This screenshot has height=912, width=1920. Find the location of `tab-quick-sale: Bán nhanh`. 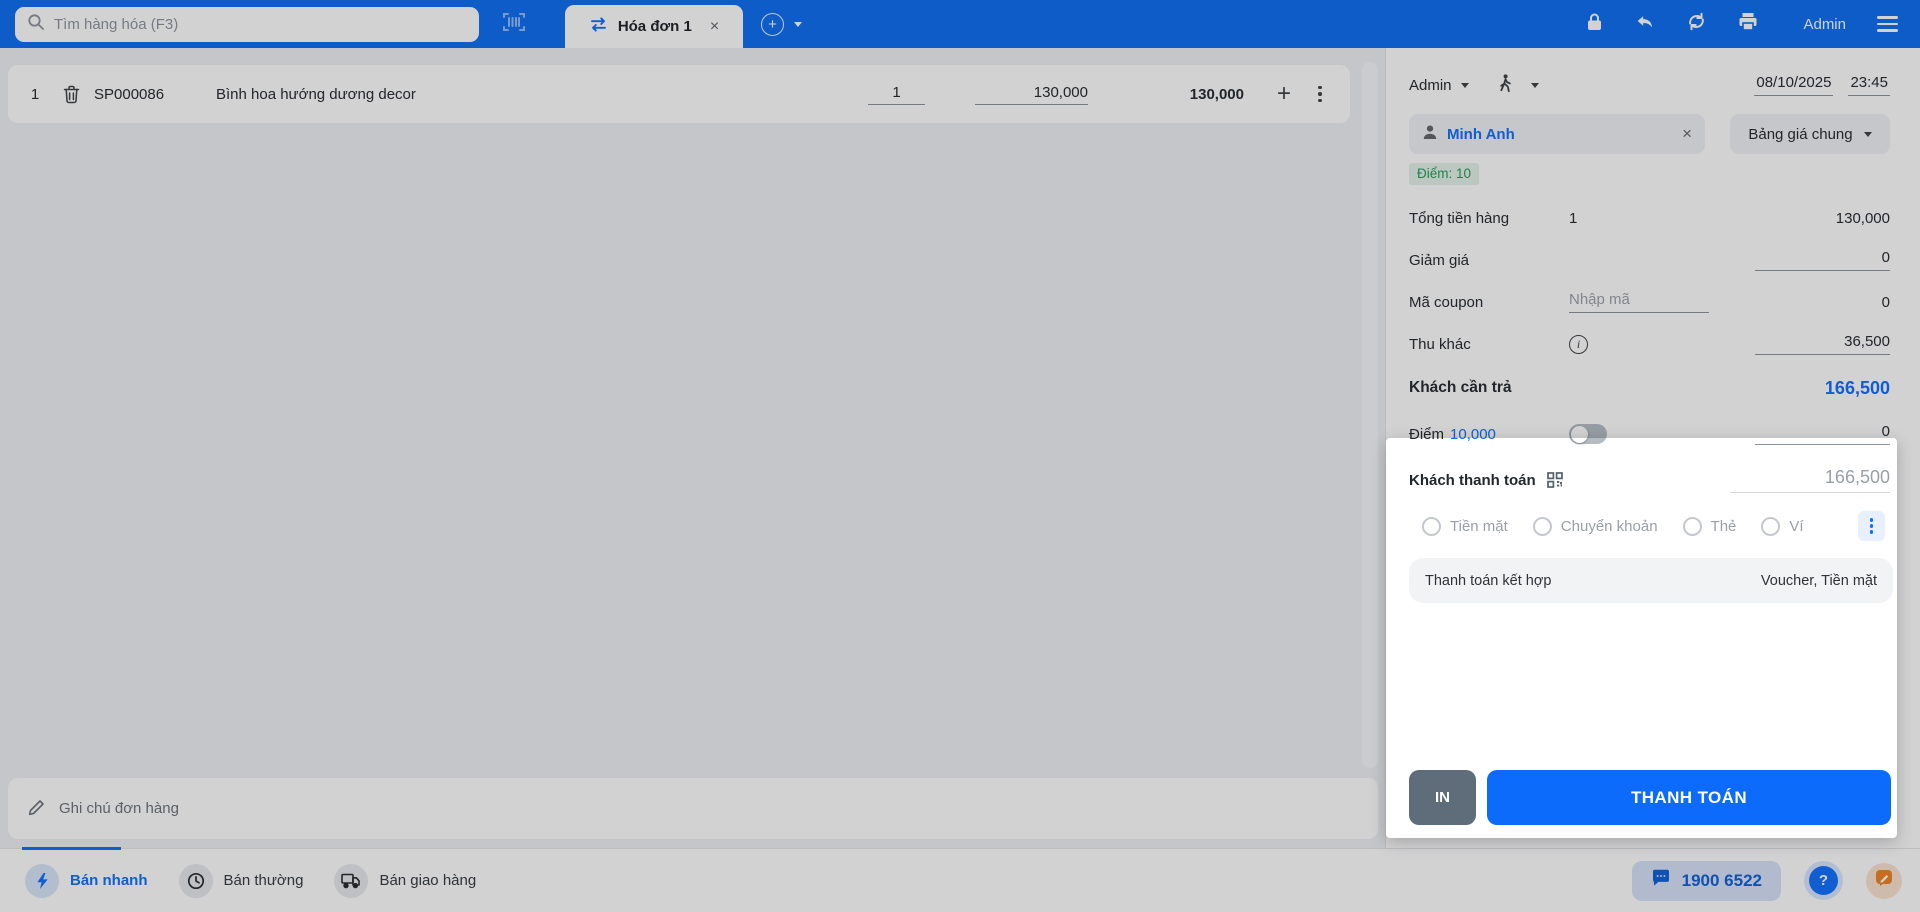

tab-quick-sale: Bán nhanh is located at coordinates (86, 880).